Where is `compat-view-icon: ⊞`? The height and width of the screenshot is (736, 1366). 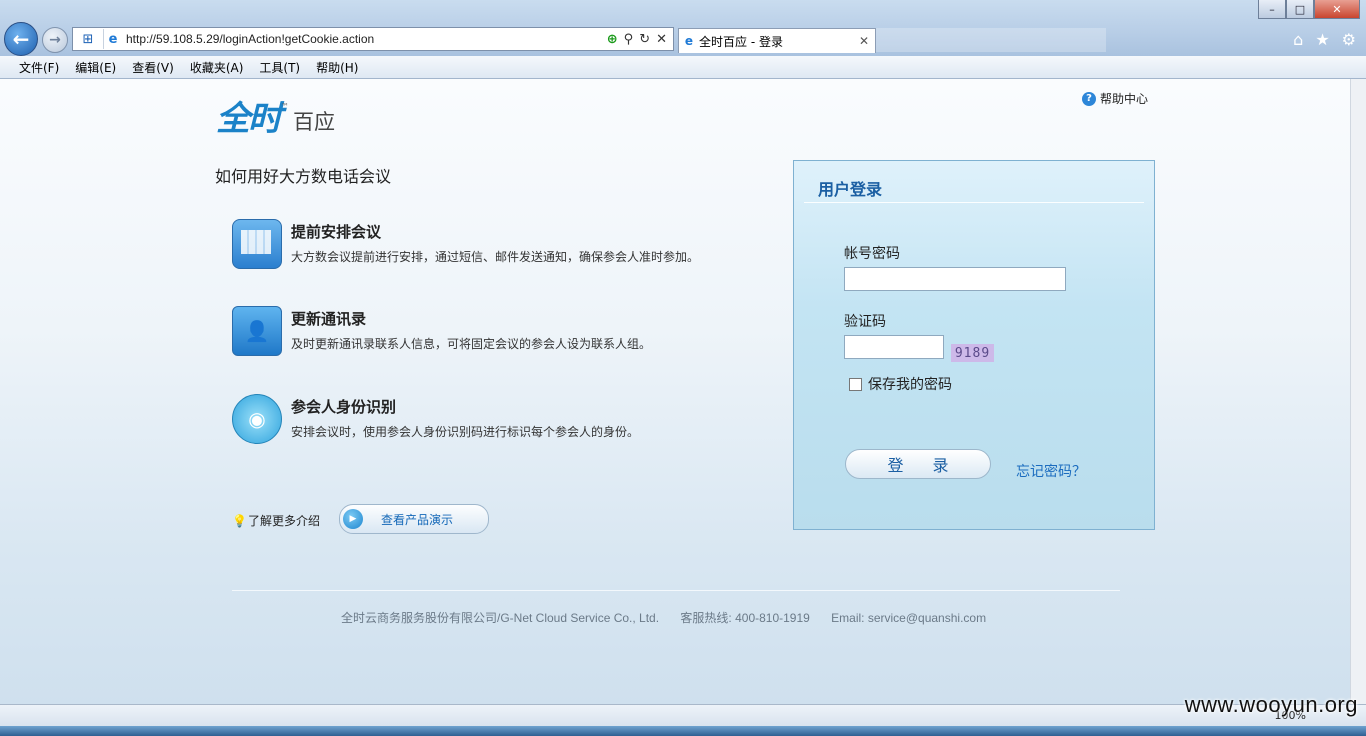
compat-view-icon: ⊞ is located at coordinates (88, 39).